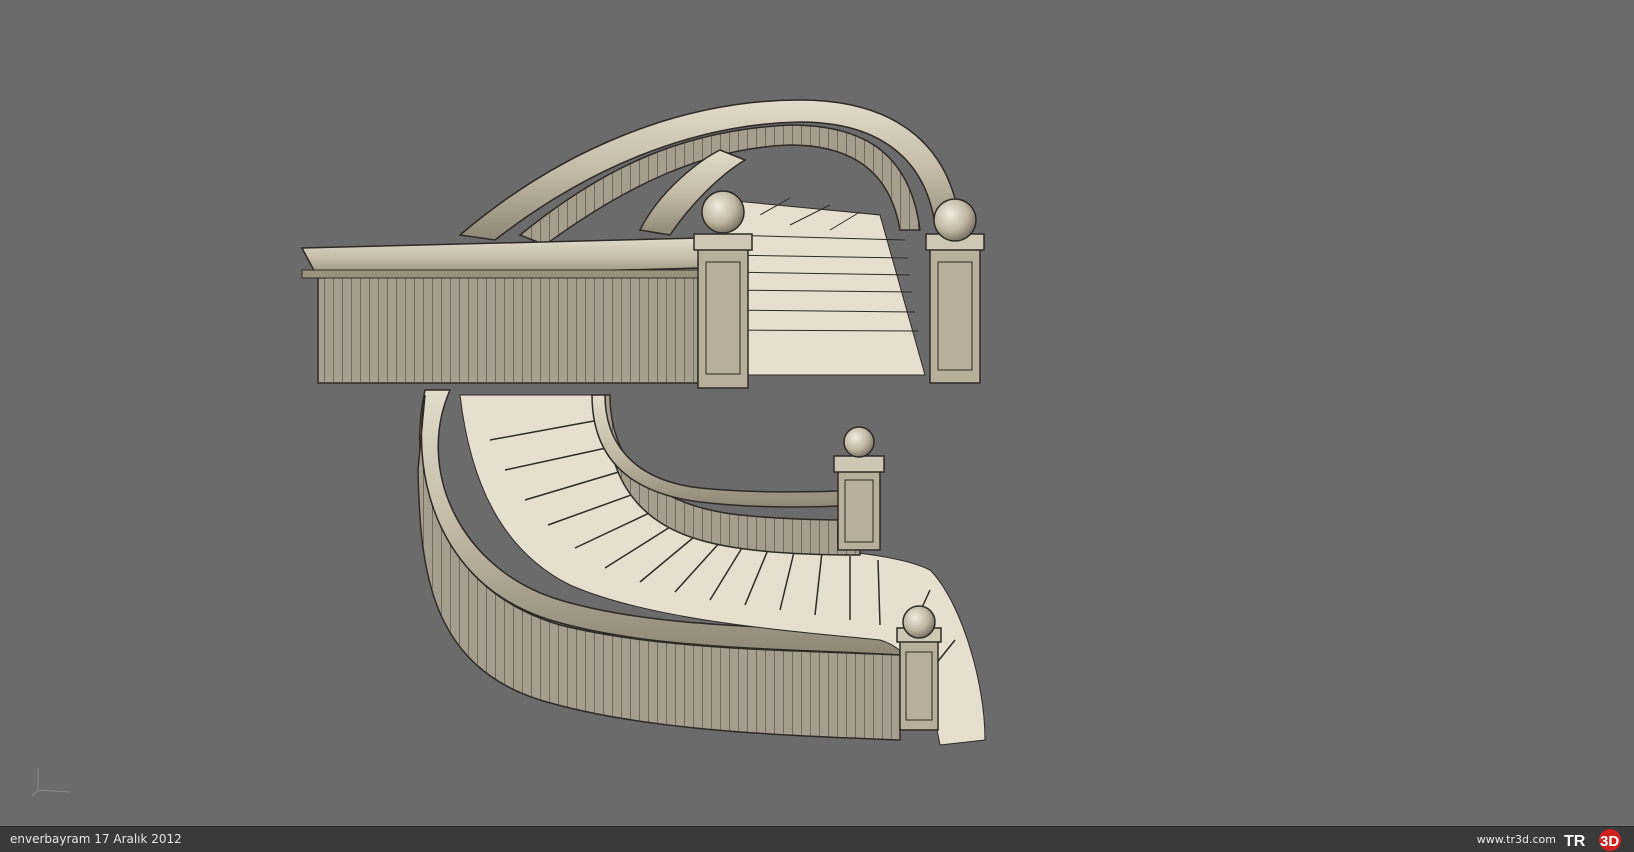 The height and width of the screenshot is (852, 1634). Describe the element at coordinates (1516, 839) in the screenshot. I see `site-link: www.tr3d.com` at that location.